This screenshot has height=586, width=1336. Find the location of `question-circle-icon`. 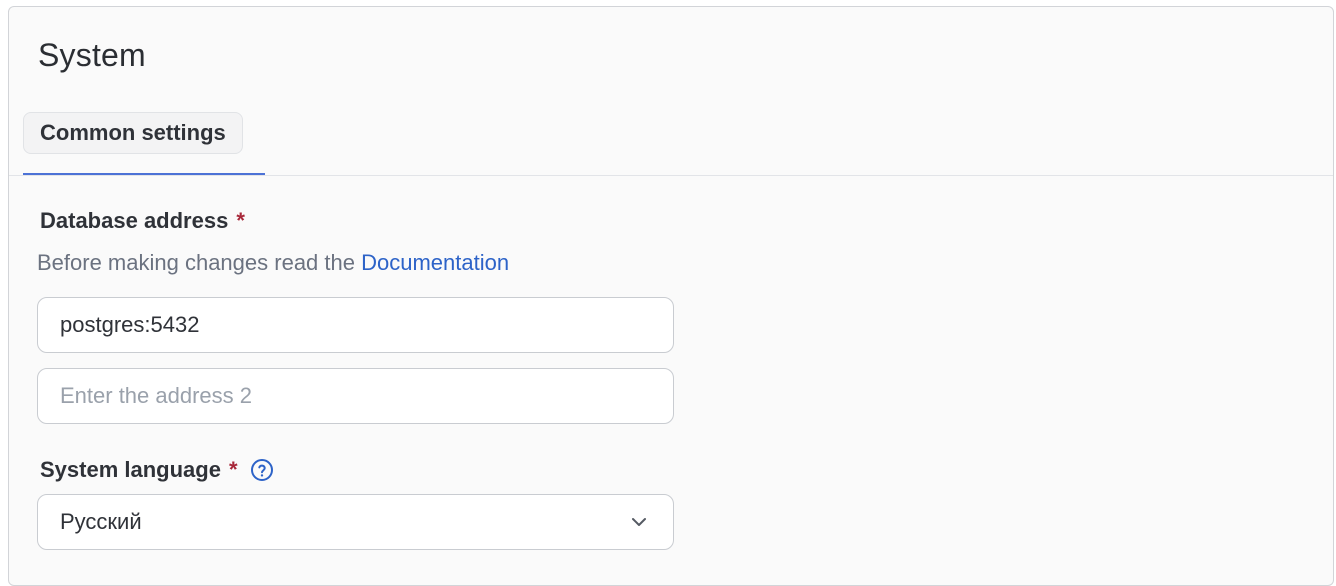

question-circle-icon is located at coordinates (262, 470).